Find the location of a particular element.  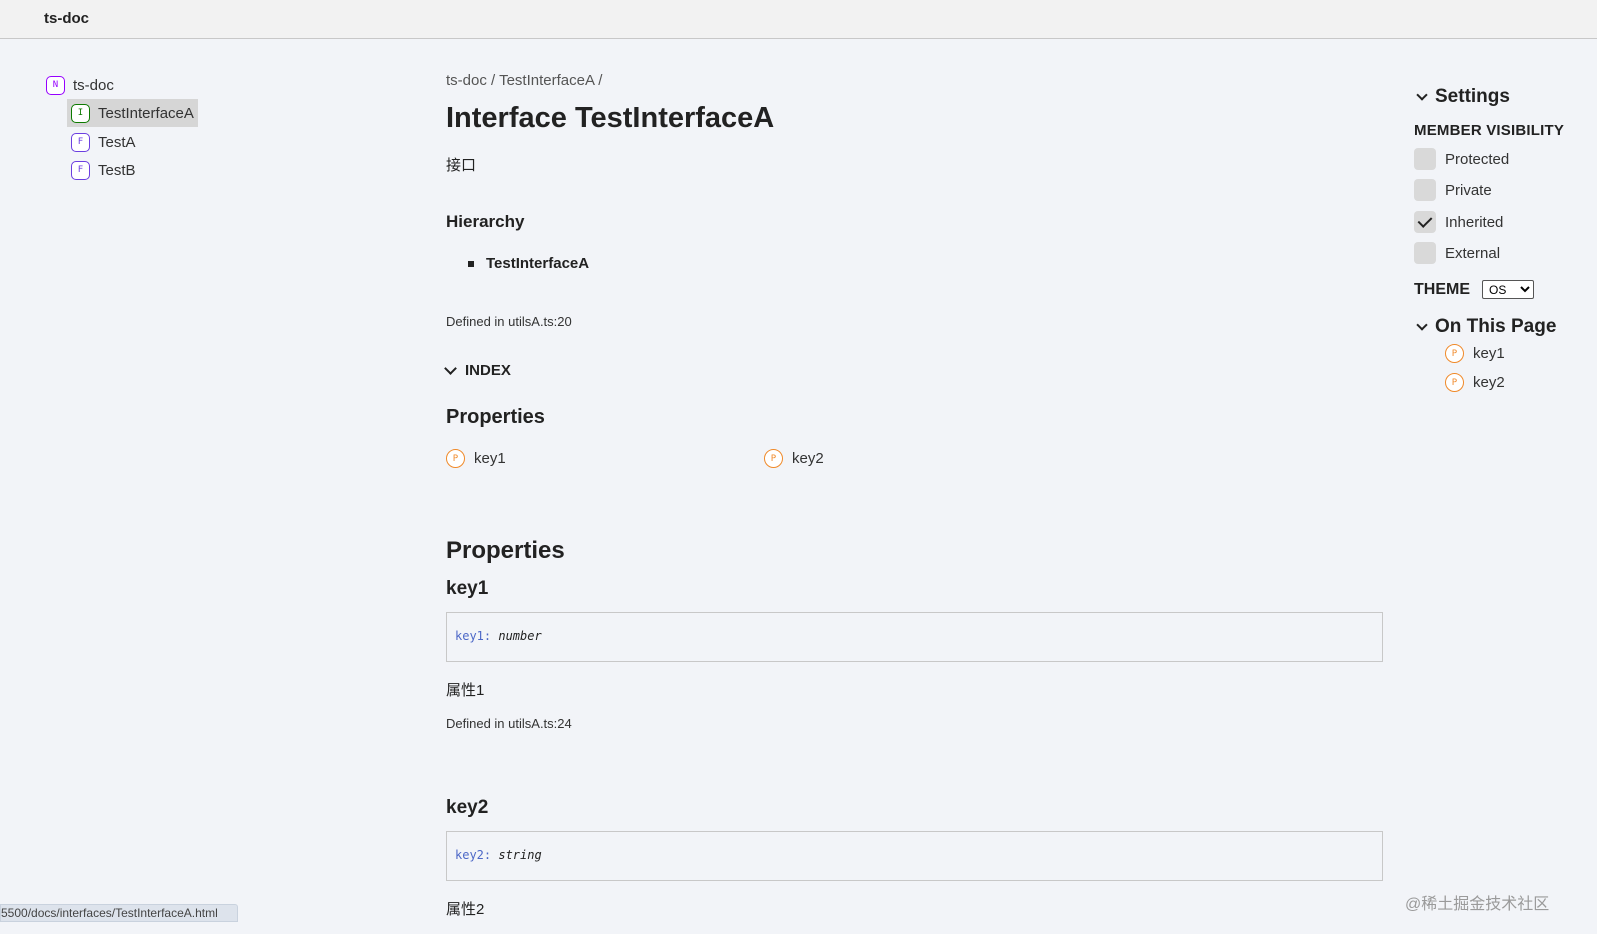

status-bar-url: 5500/docs/interfaces/TestInterfaceA.html is located at coordinates (119, 913).